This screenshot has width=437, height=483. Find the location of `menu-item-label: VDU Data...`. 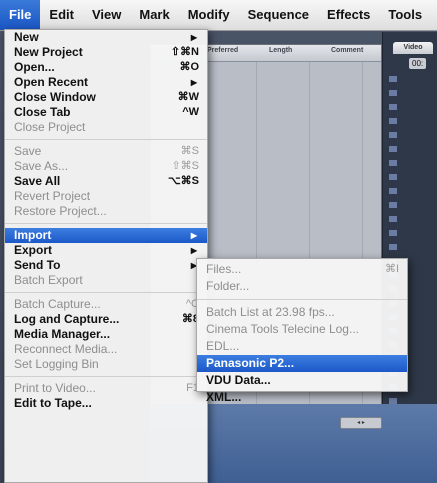

menu-item-label: VDU Data... is located at coordinates (238, 380).